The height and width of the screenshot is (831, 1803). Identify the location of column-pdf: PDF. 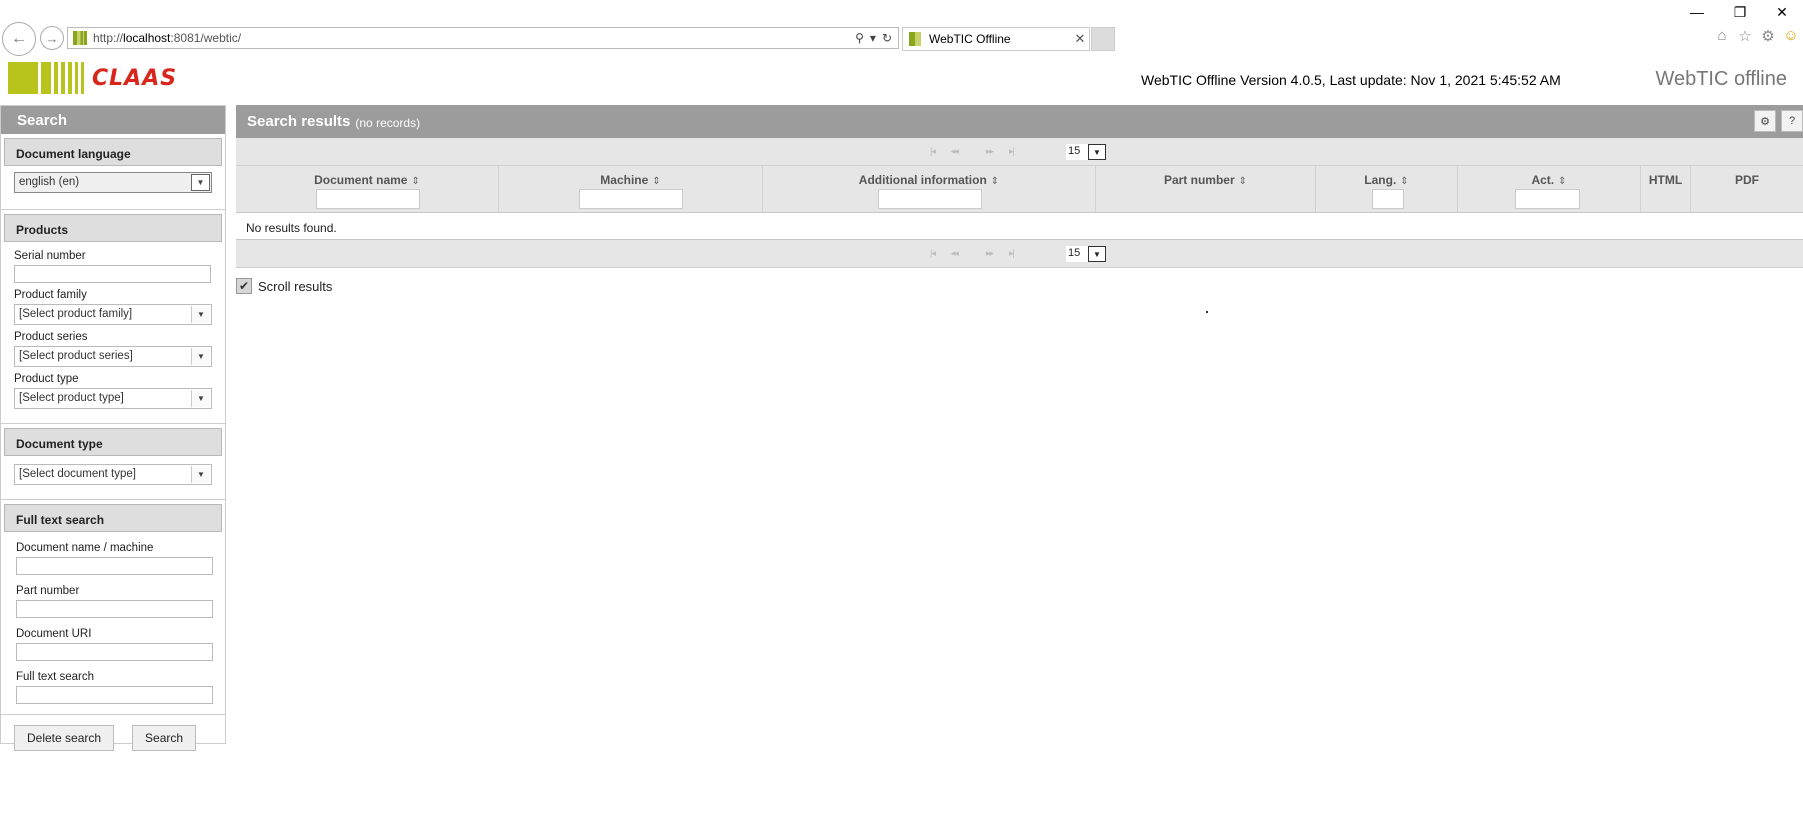
(1747, 180).